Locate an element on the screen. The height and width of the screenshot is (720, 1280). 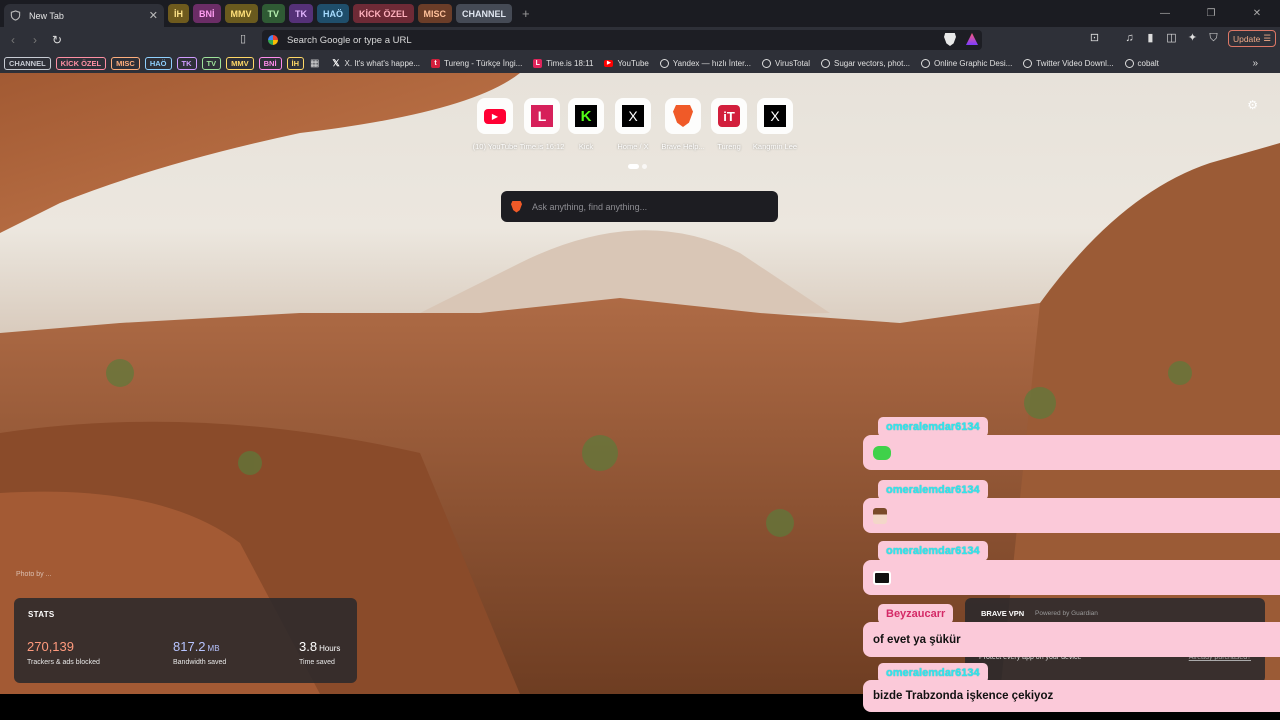
page-dot is located at coordinates (644, 166).